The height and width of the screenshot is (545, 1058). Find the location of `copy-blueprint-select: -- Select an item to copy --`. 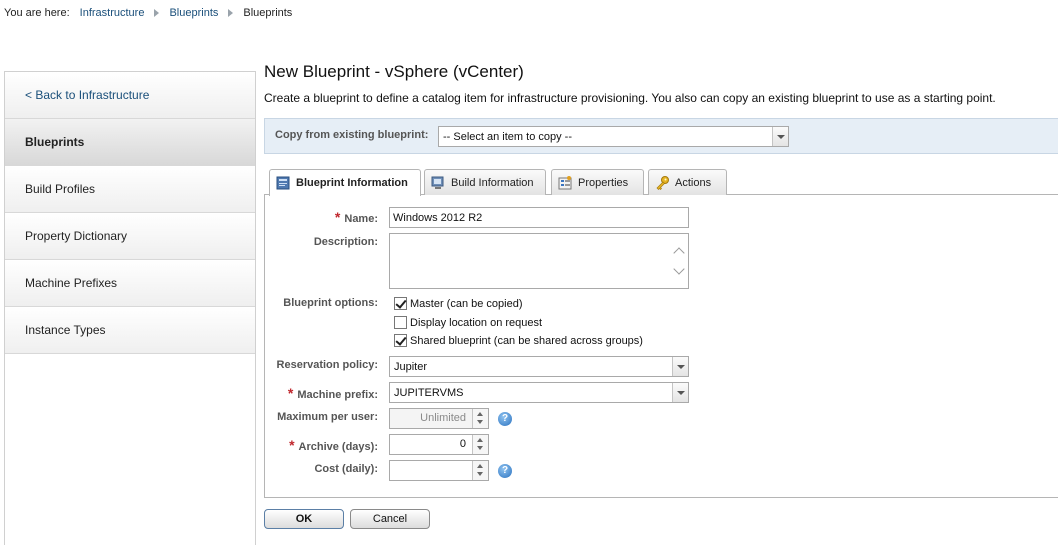

copy-blueprint-select: -- Select an item to copy -- is located at coordinates (613, 136).